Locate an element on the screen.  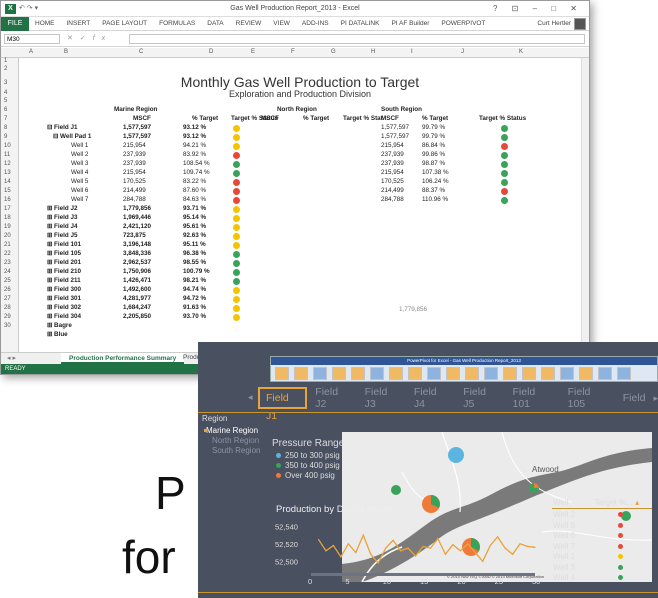
row-name: Well 4 is located at coordinates (79, 172).